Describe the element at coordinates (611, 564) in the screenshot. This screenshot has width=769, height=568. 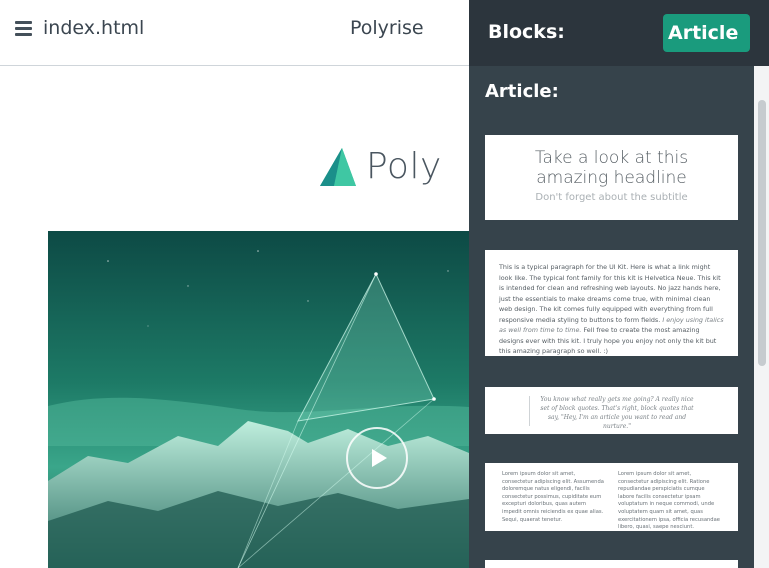
I see `next-block-thumbnail` at that location.